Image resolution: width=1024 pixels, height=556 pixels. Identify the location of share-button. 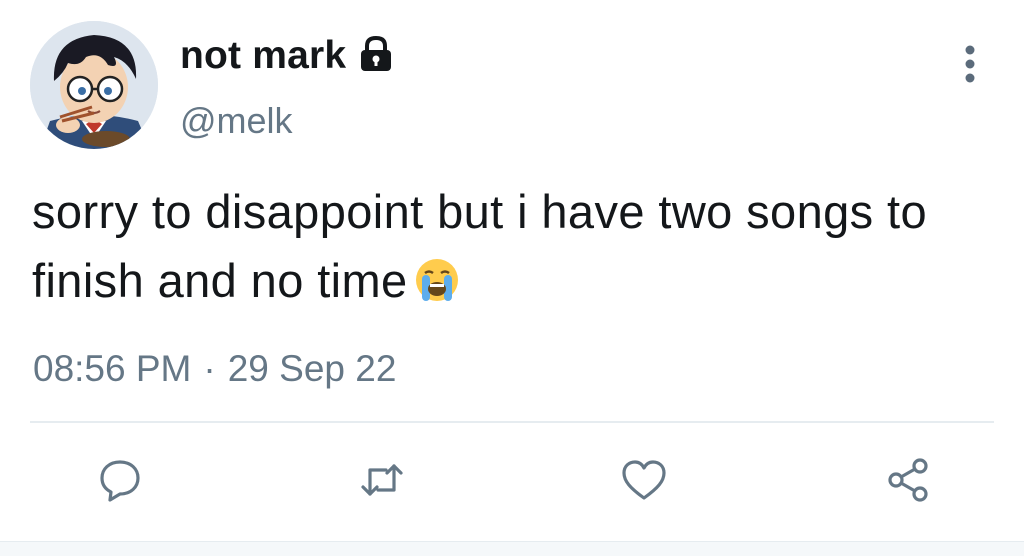
(908, 480).